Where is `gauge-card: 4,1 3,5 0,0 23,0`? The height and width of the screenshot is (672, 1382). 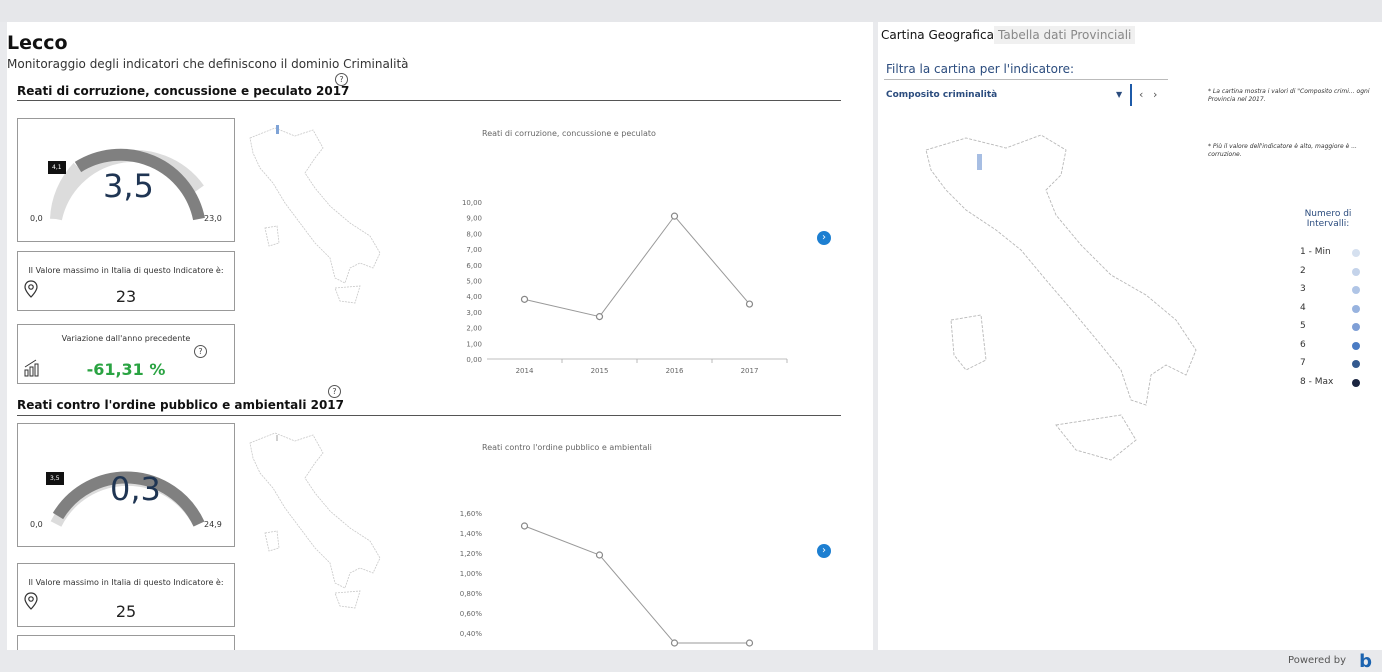 gauge-card: 4,1 3,5 0,0 23,0 is located at coordinates (126, 180).